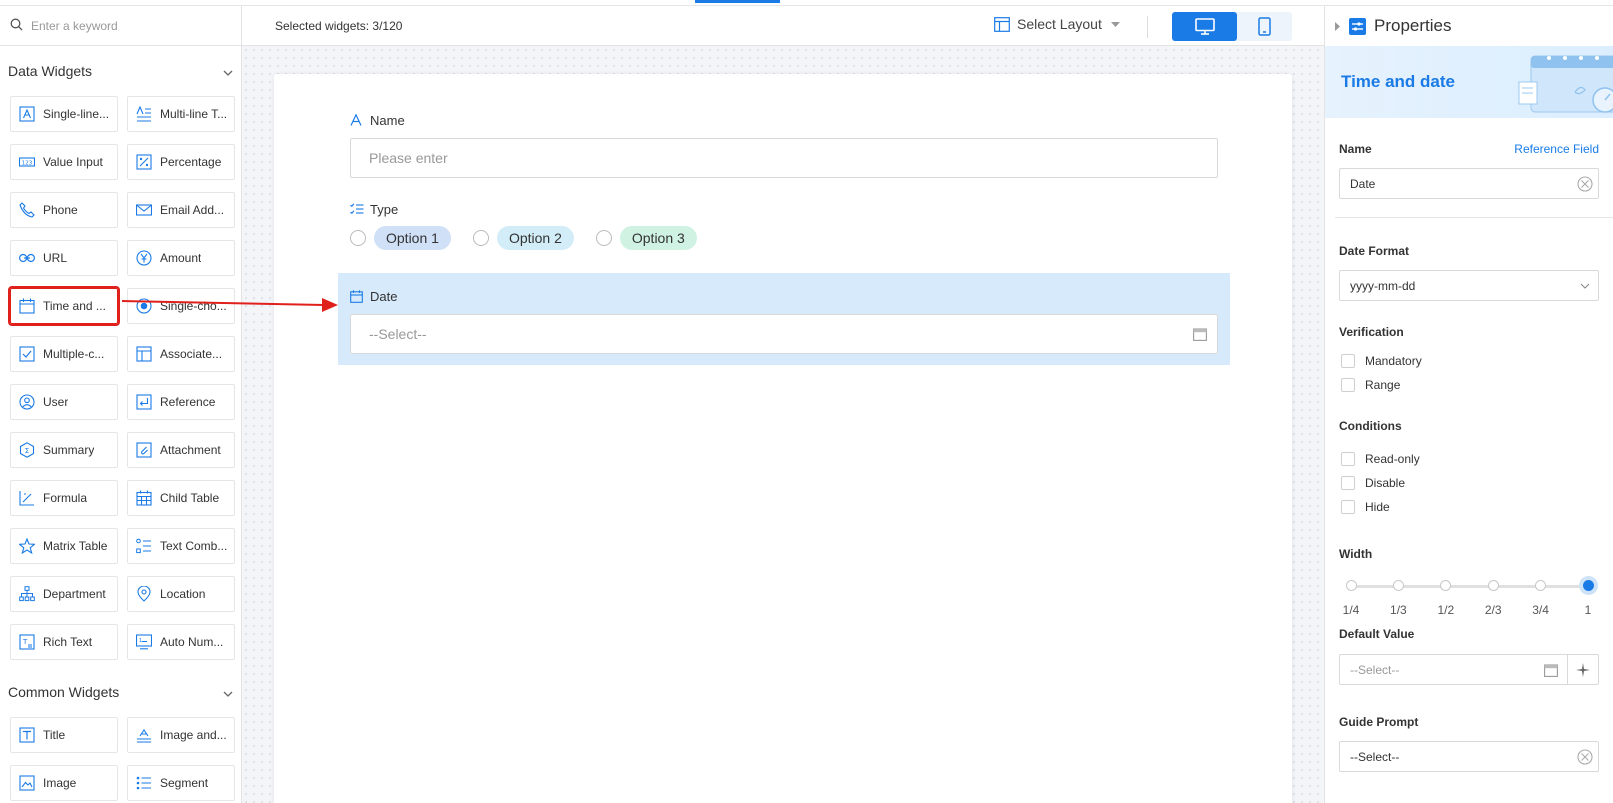  I want to click on name-field: Name Please enter, so click(784, 144).